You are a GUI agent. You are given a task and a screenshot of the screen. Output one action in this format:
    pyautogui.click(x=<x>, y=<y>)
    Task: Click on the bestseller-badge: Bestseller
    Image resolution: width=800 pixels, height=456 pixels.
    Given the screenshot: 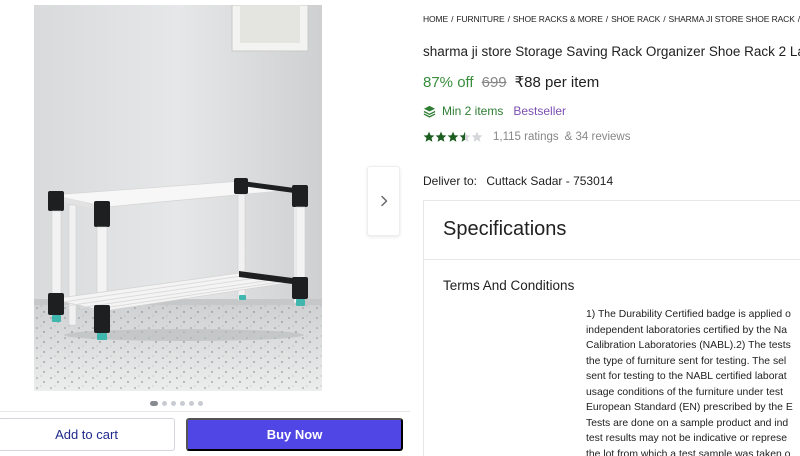 What is the action you would take?
    pyautogui.click(x=540, y=111)
    